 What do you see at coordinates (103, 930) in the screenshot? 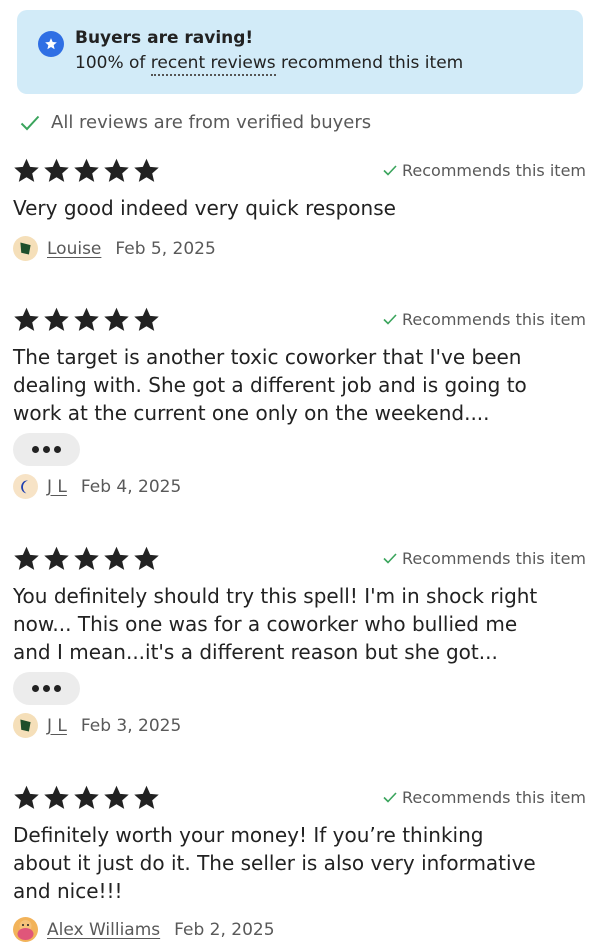
I see `author-link: Alex Williams` at bounding box center [103, 930].